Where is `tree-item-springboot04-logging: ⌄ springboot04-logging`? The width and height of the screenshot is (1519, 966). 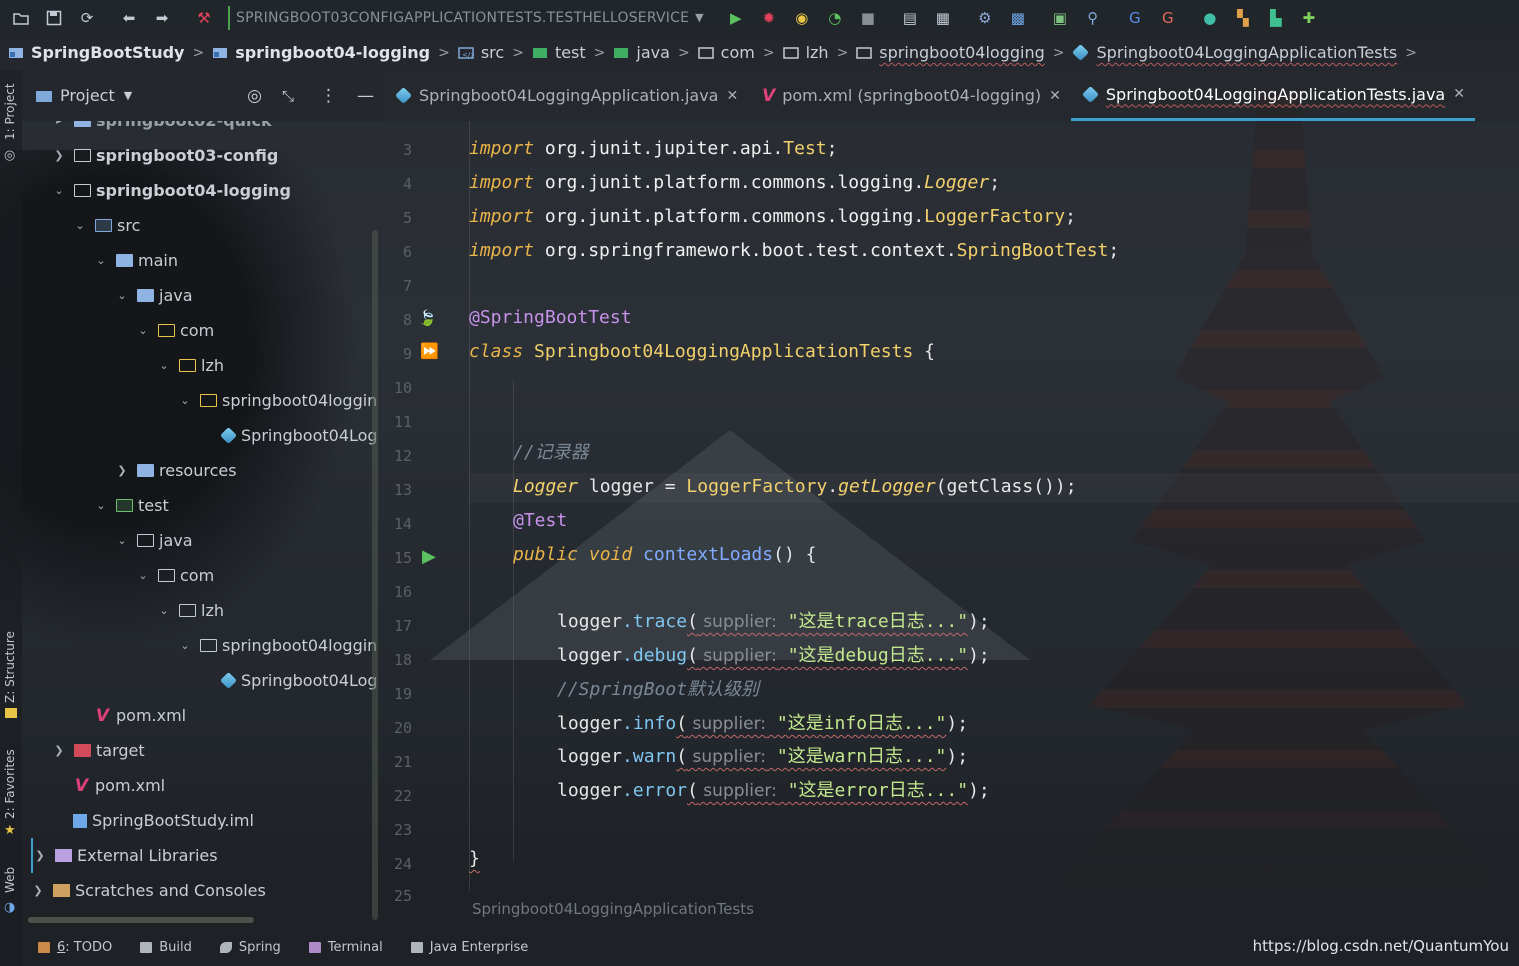 tree-item-springboot04-logging: ⌄ springboot04-logging is located at coordinates (171, 190).